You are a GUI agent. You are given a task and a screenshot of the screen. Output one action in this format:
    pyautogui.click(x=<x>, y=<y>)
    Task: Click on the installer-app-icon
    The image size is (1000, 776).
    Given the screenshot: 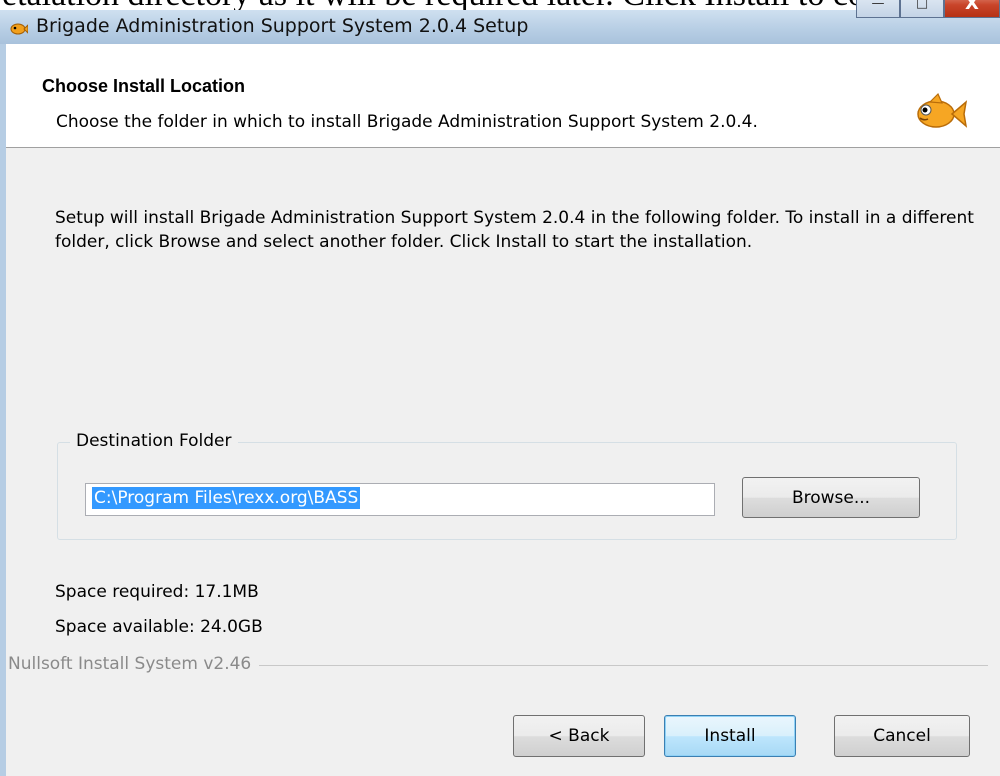 What is the action you would take?
    pyautogui.click(x=19, y=29)
    